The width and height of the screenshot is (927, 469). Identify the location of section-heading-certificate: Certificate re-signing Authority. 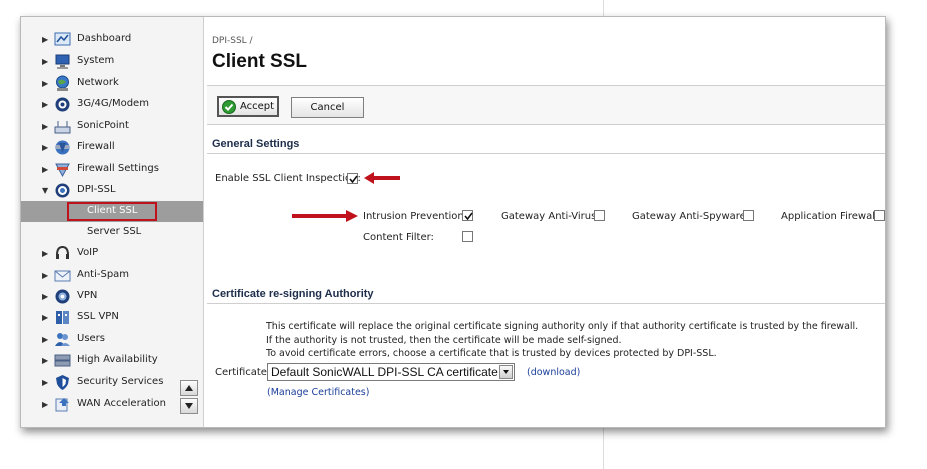
(293, 294).